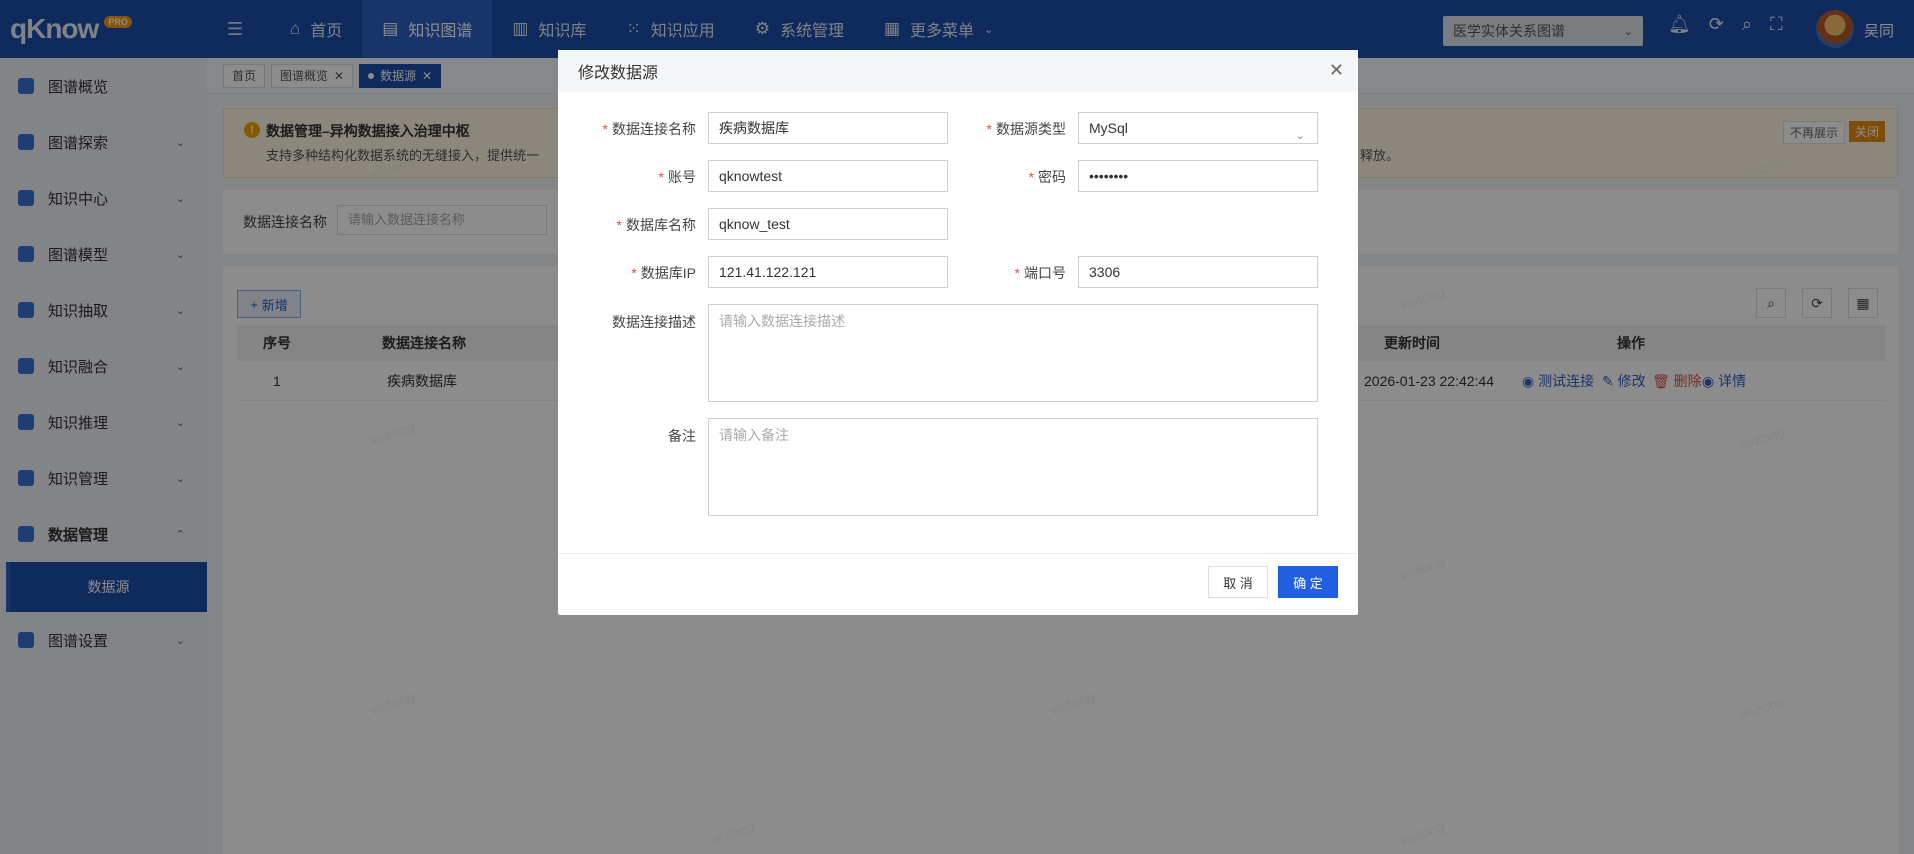  Describe the element at coordinates (828, 272) in the screenshot. I see `db-ip-input: 121.41.122.121` at that location.